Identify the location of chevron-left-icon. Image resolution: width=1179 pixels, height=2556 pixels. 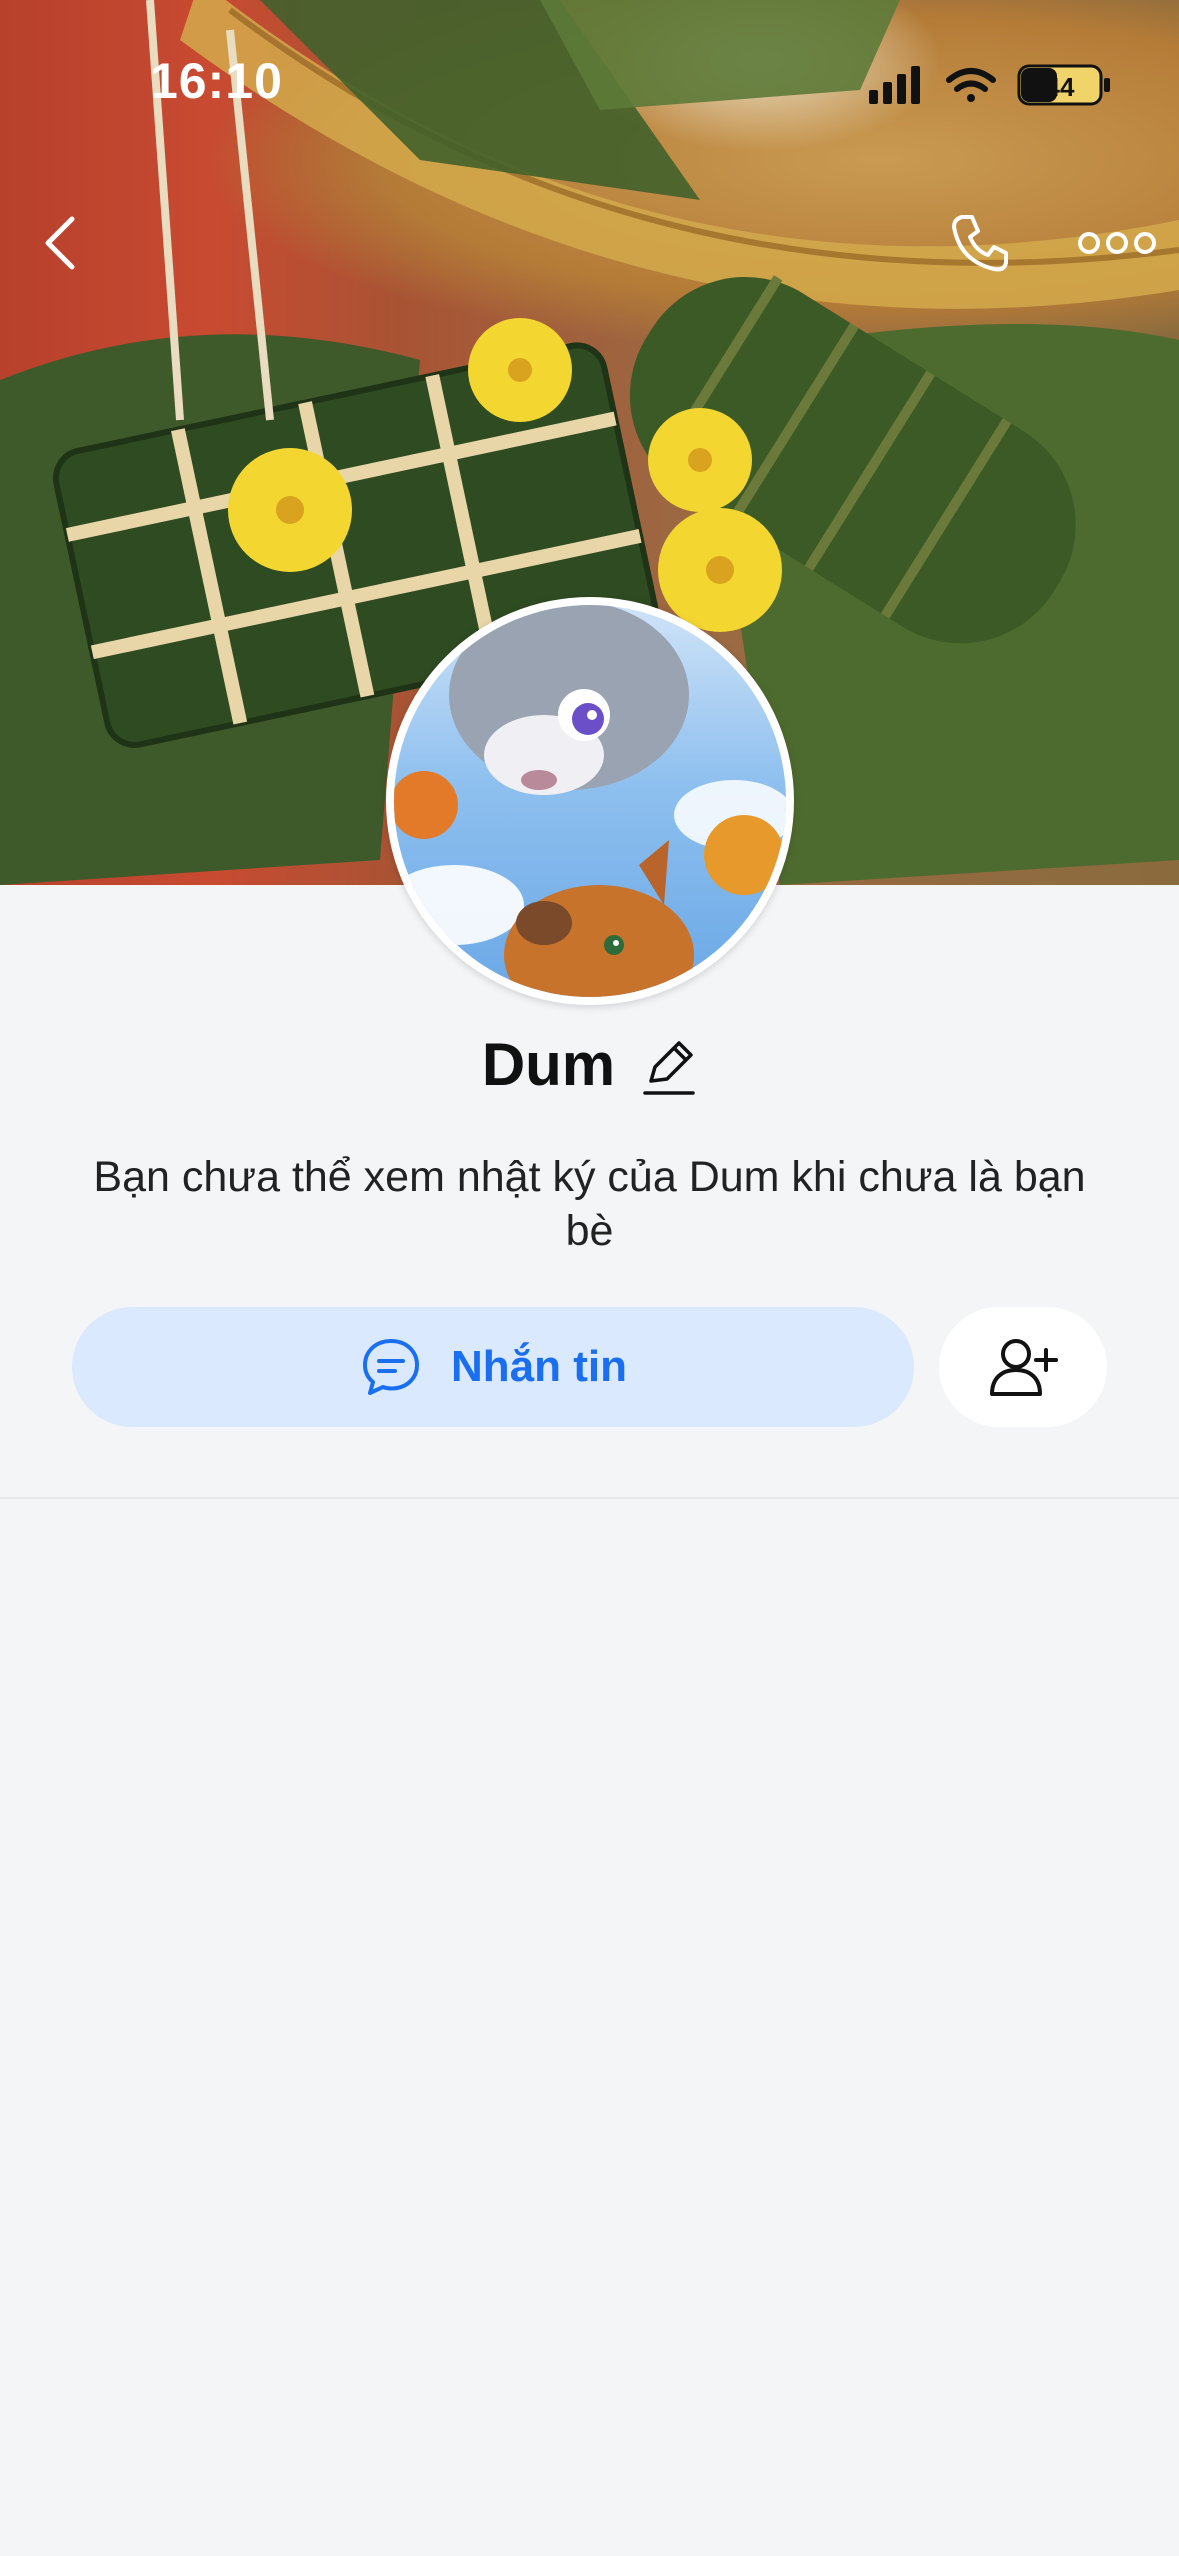
(60, 243).